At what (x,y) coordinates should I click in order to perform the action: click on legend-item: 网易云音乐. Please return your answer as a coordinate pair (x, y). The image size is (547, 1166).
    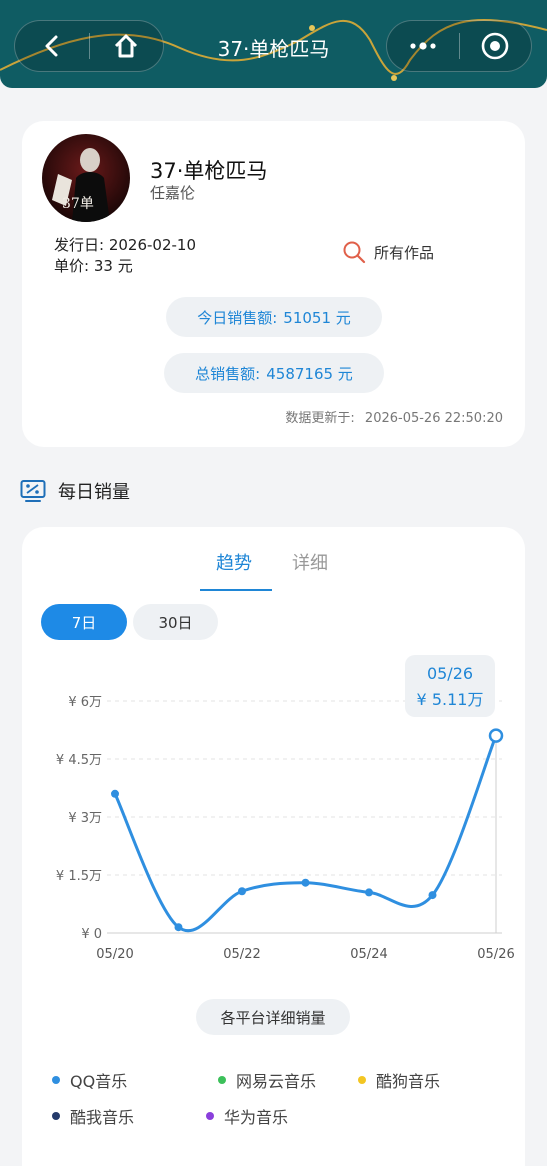
    Looking at the image, I should click on (267, 1080).